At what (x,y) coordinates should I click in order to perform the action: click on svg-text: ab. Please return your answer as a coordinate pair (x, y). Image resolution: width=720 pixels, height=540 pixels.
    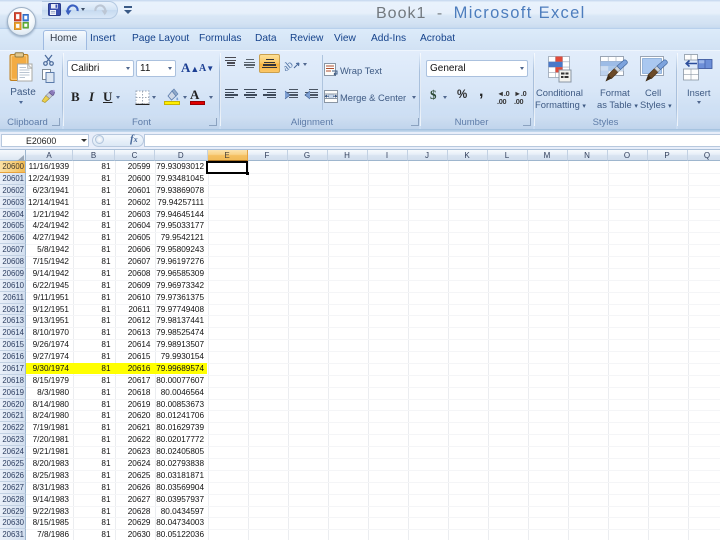
    Looking at the image, I should click on (290, 64).